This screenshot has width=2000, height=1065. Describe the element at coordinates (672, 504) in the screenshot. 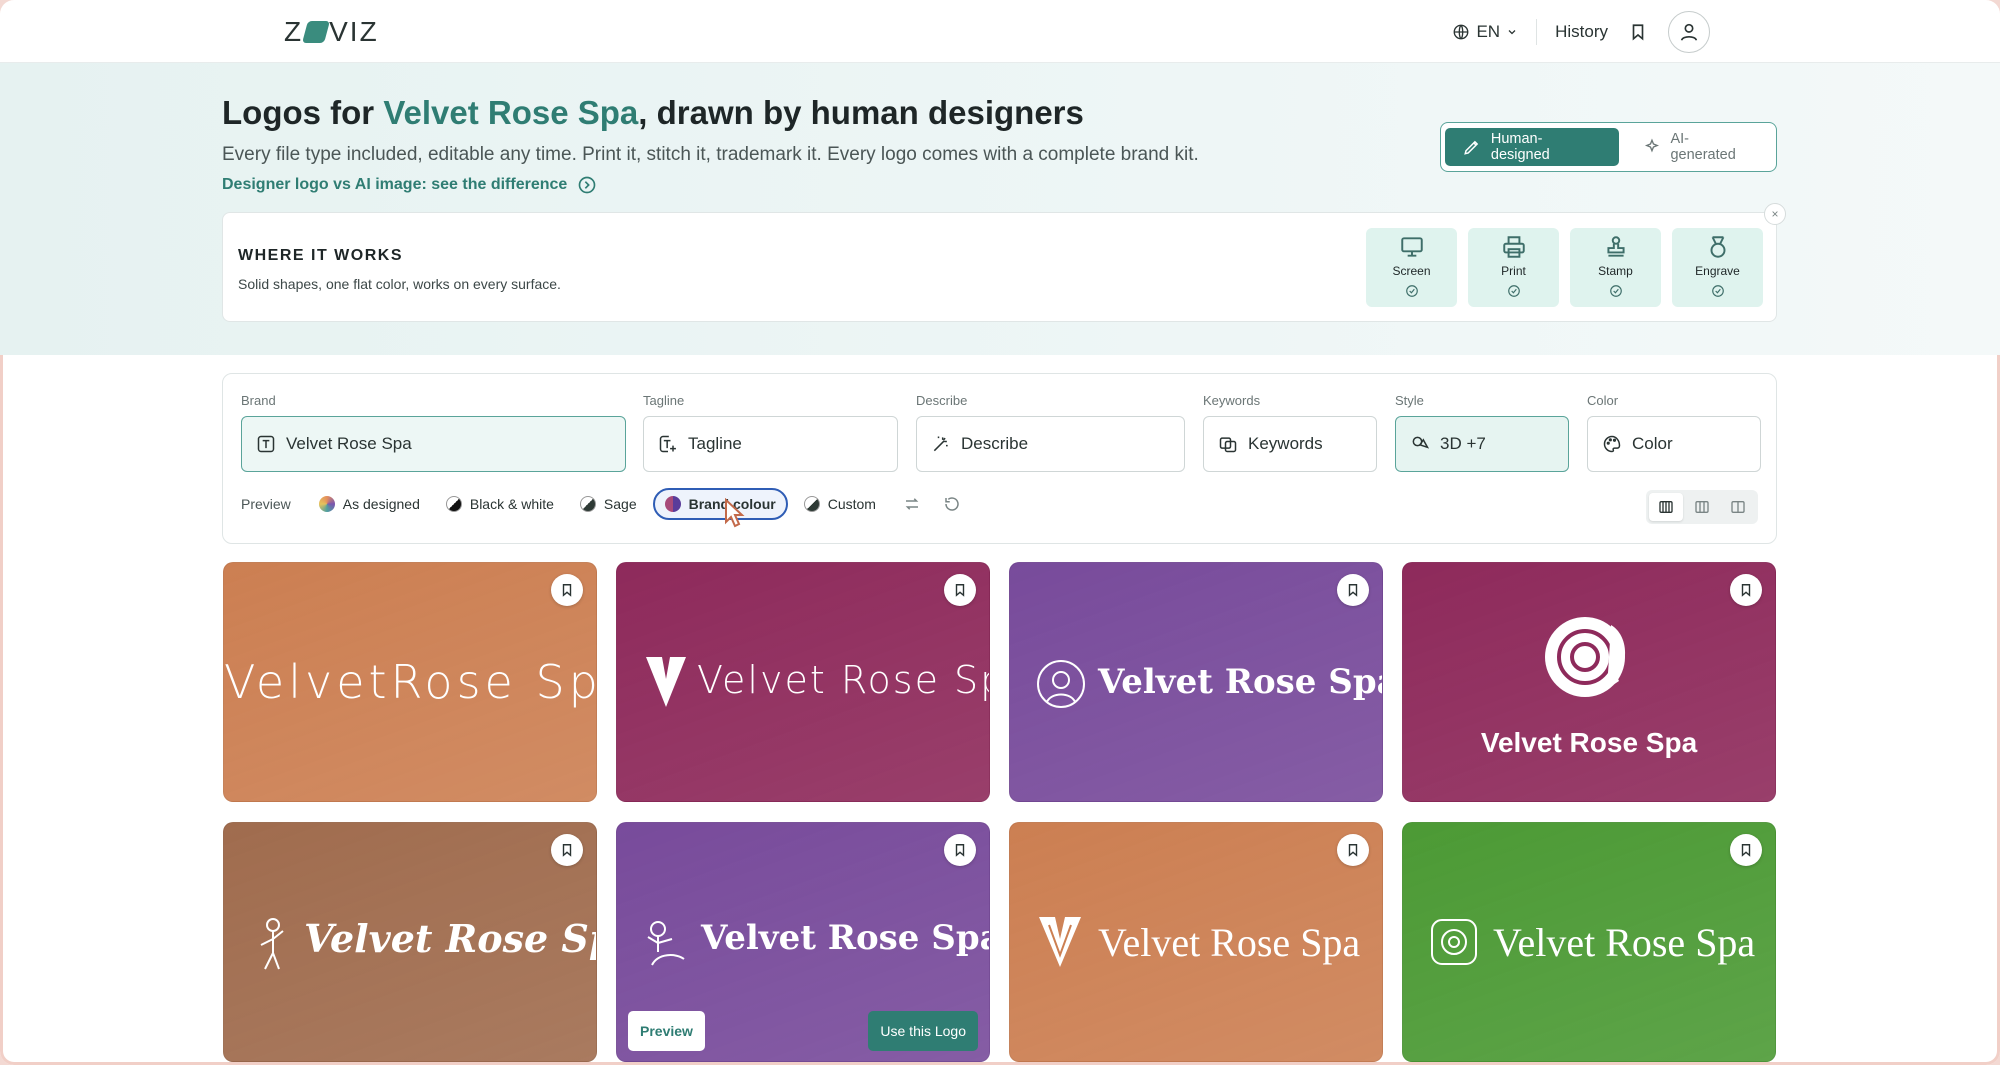

I see `brand-colour-dot-icon` at that location.